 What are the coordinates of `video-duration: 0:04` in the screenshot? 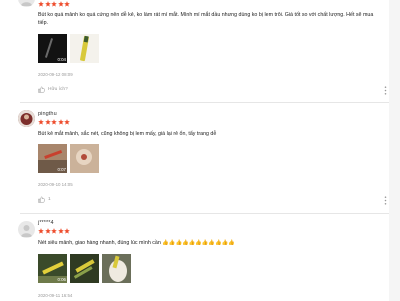 It's located at (61, 59).